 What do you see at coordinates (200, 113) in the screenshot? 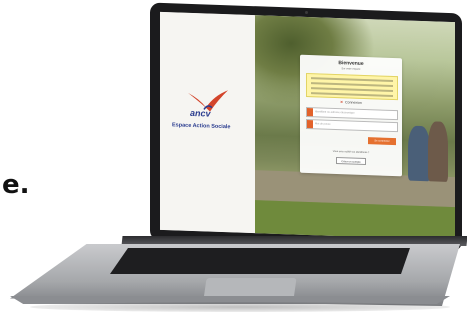
I see `brand-logo-text: ancv` at bounding box center [200, 113].